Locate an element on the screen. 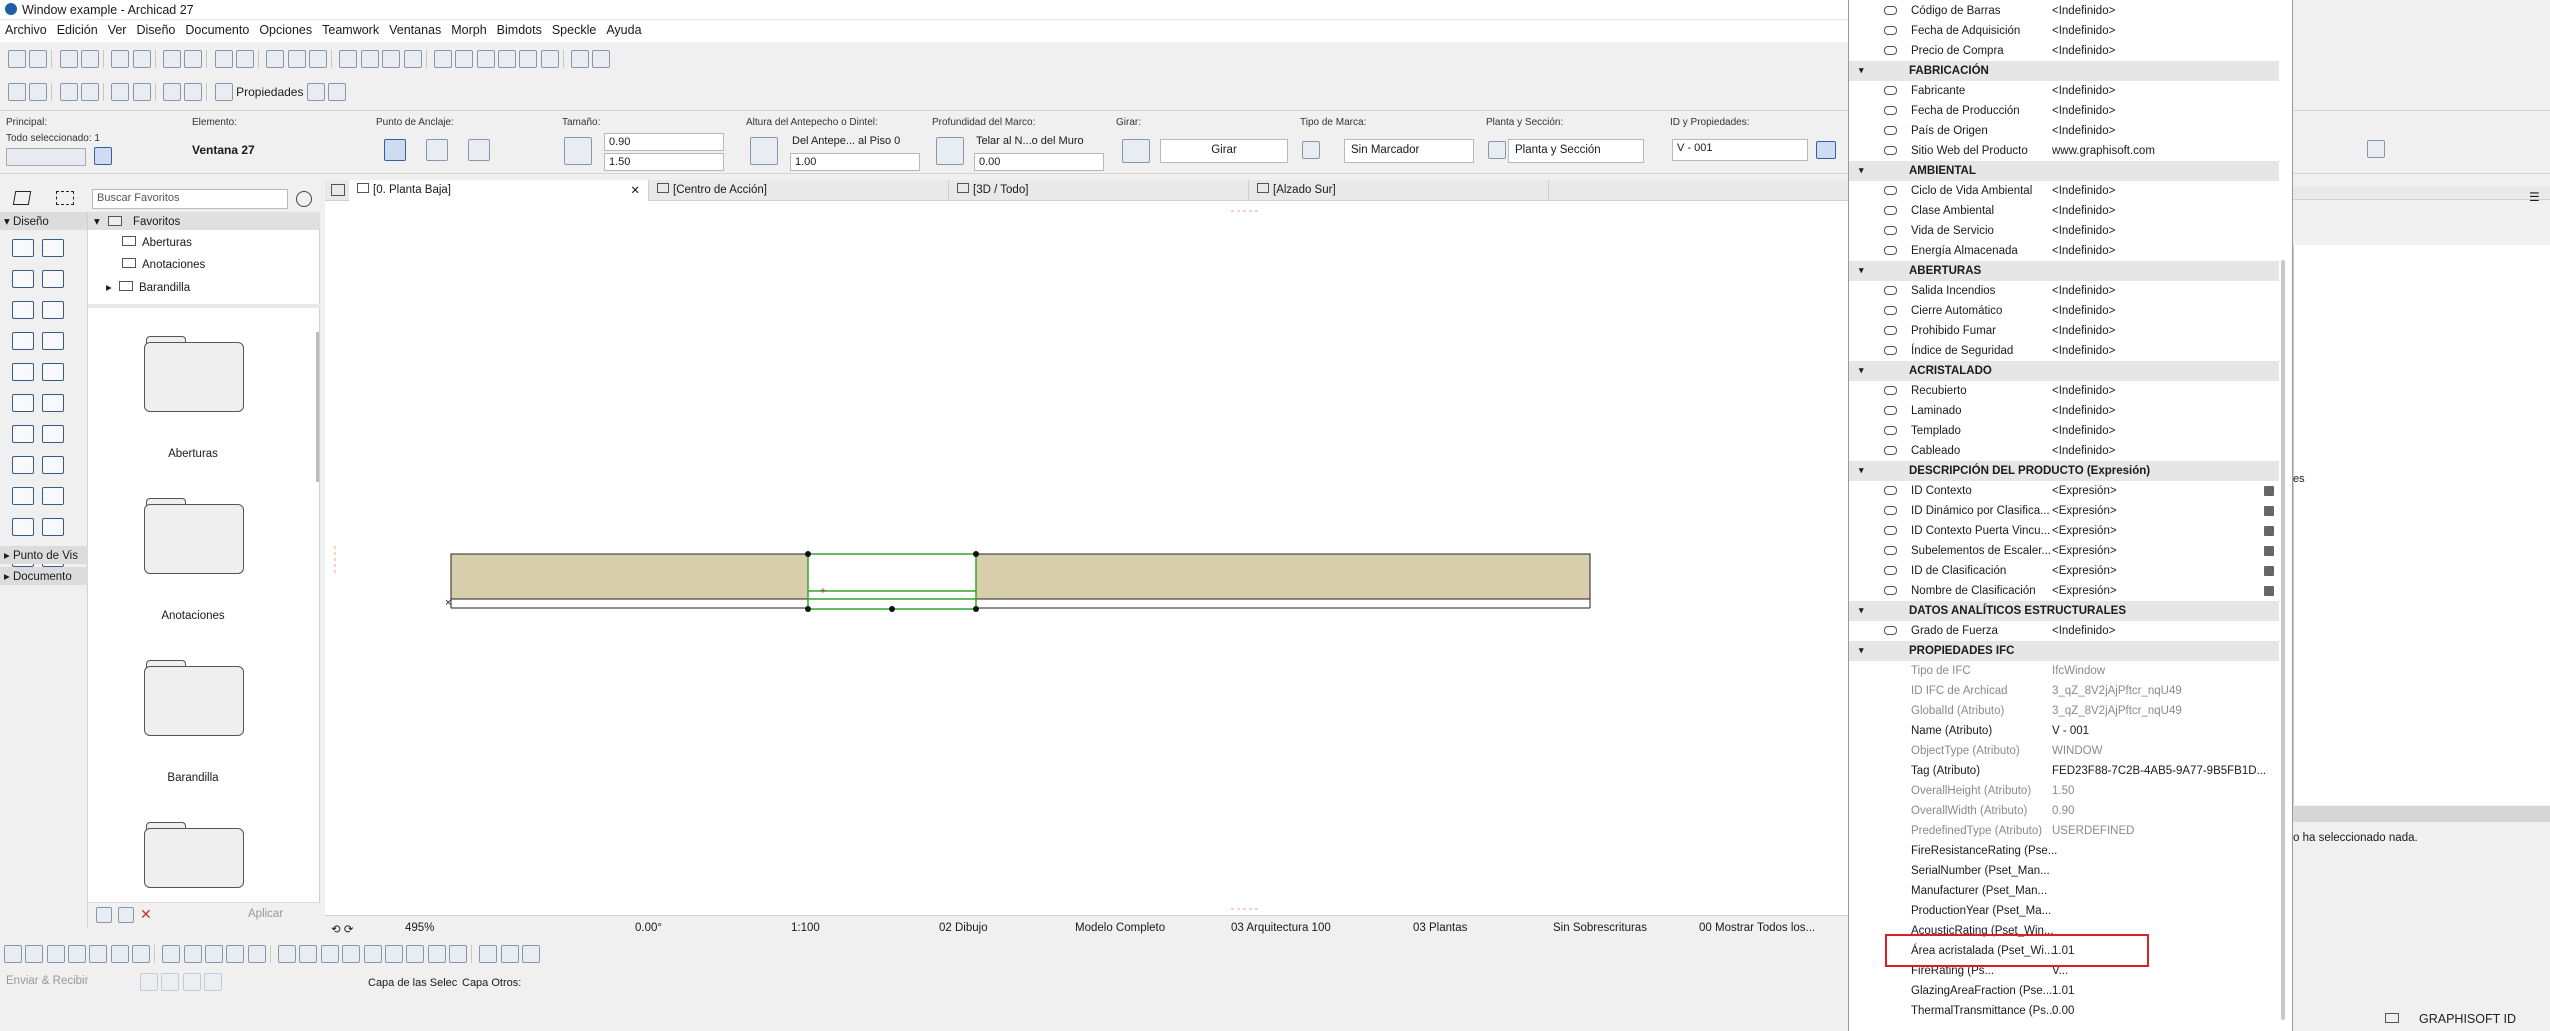 Image resolution: width=2550 pixels, height=1031 pixels. shell-tool-icon is located at coordinates (53, 310).